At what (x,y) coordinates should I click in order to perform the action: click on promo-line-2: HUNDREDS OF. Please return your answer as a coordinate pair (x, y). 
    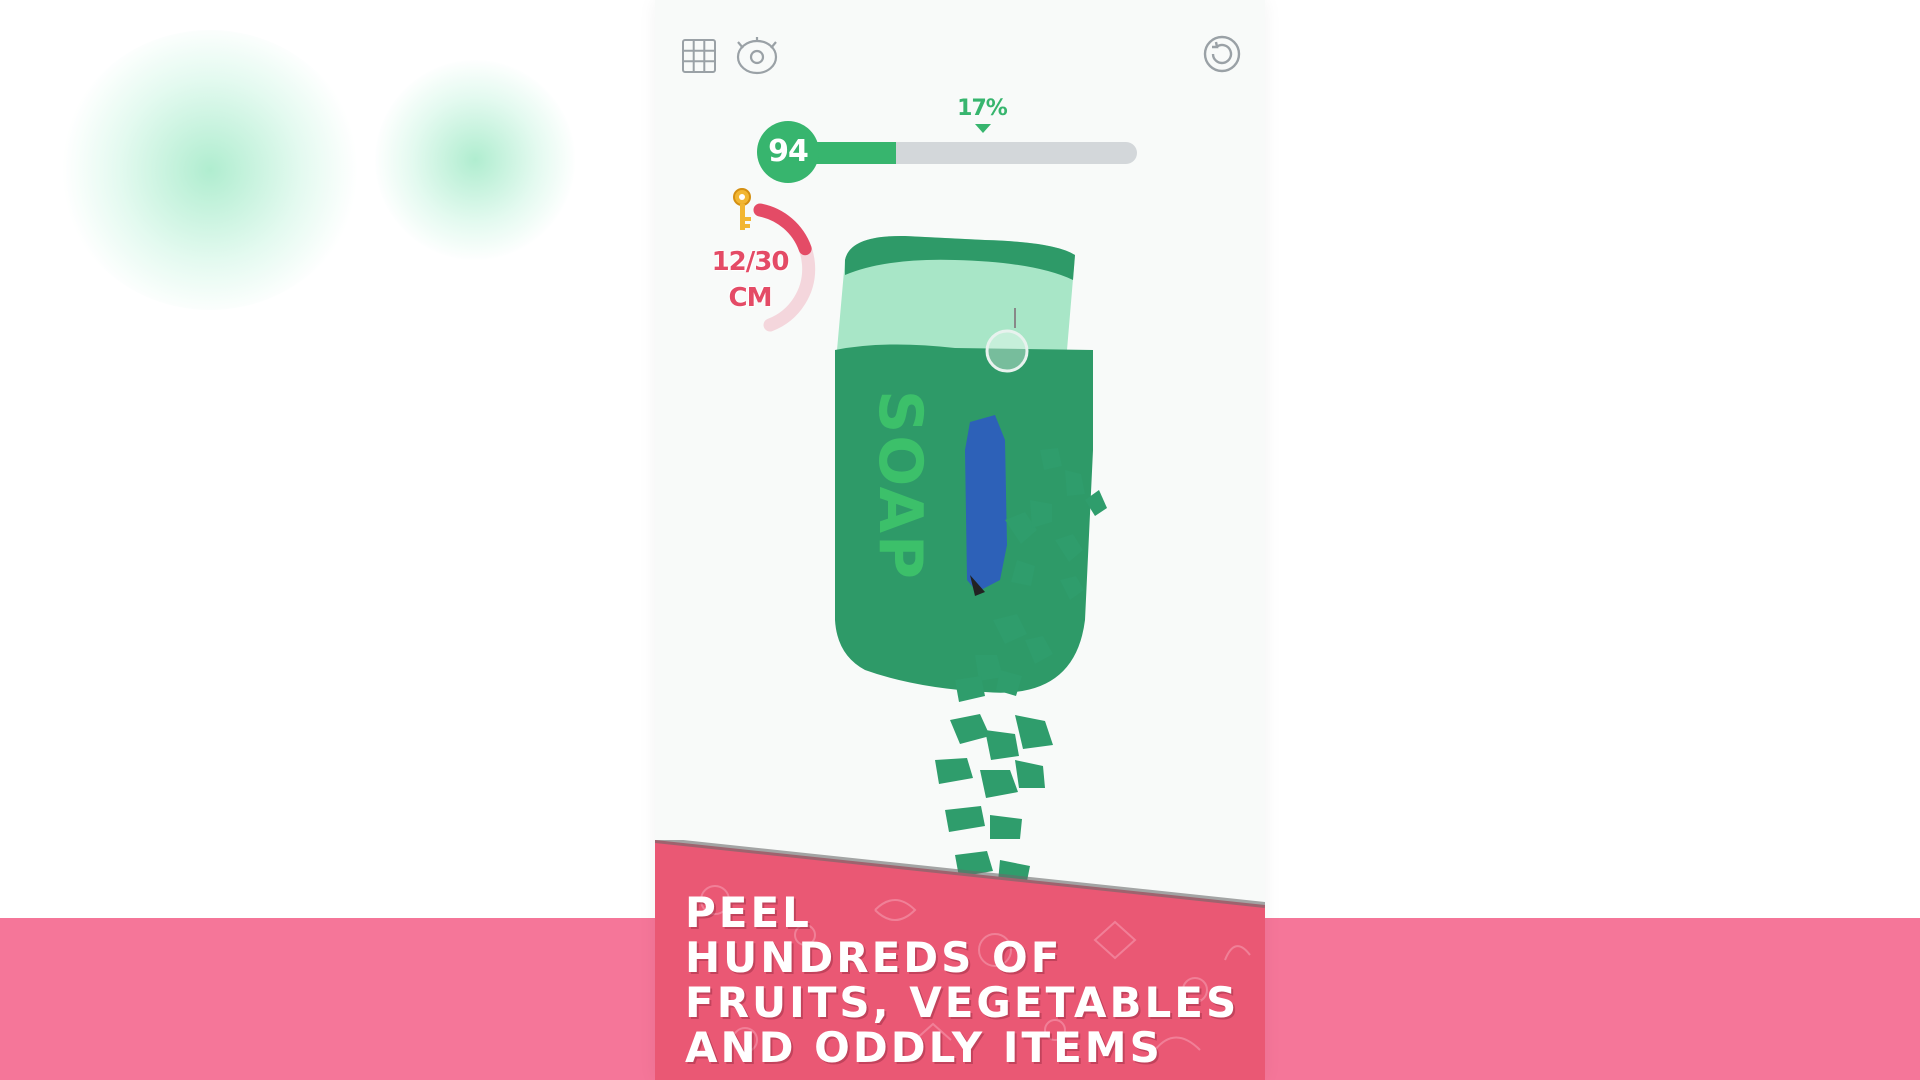
    Looking at the image, I should click on (874, 957).